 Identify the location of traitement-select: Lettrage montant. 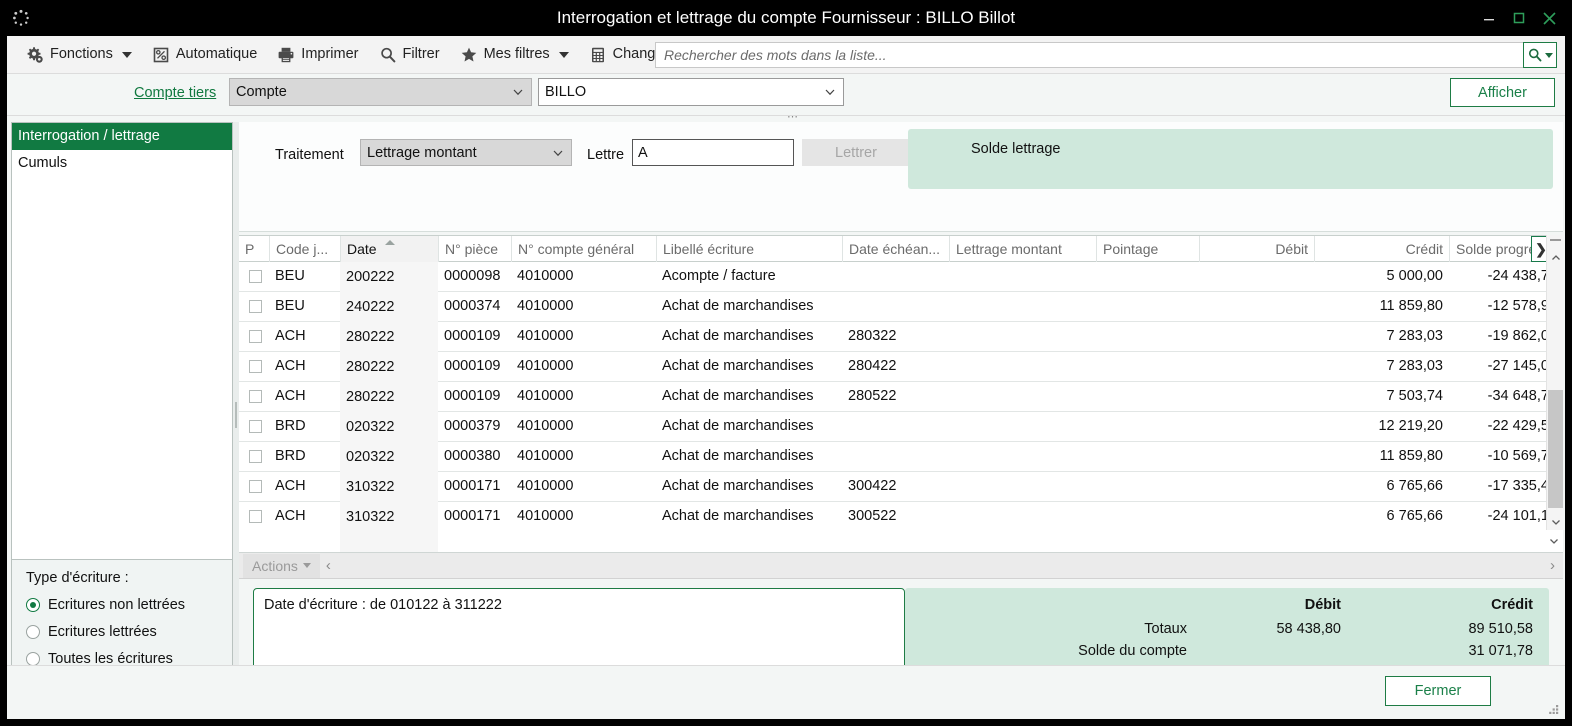
(466, 152).